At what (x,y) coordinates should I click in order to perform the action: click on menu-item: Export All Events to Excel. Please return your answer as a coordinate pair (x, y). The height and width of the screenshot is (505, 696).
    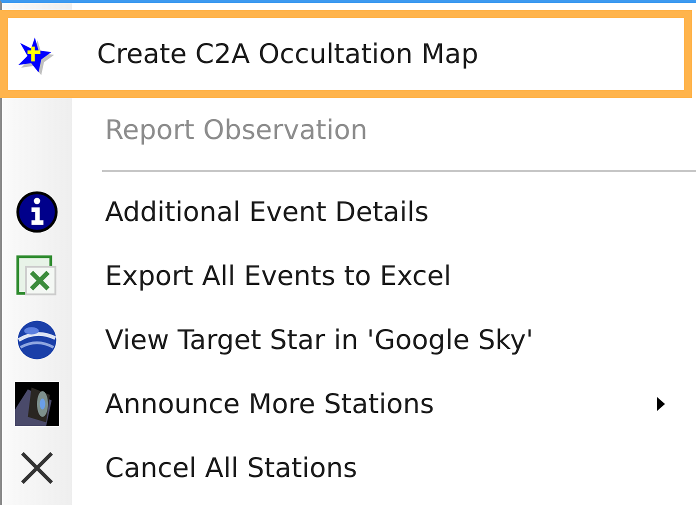
    Looking at the image, I should click on (349, 276).